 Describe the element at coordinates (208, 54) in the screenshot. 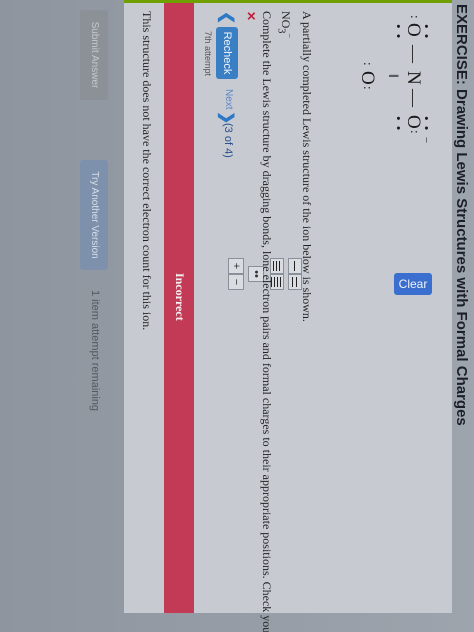

I see `attempt-label: 7th attempt` at that location.